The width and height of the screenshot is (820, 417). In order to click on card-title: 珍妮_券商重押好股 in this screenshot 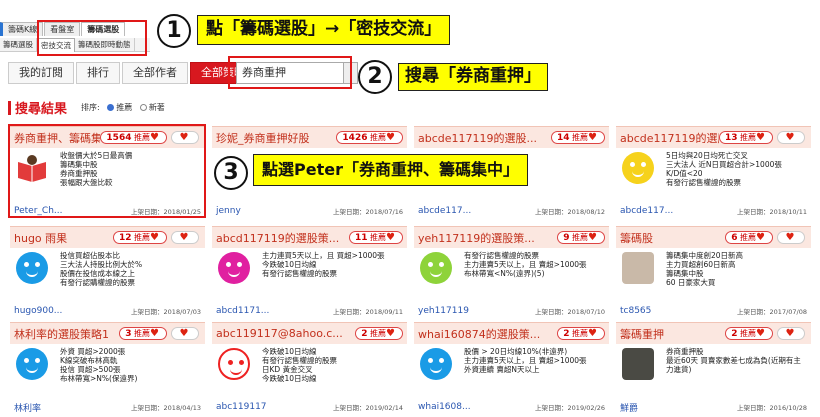, I will do `click(276, 138)`.